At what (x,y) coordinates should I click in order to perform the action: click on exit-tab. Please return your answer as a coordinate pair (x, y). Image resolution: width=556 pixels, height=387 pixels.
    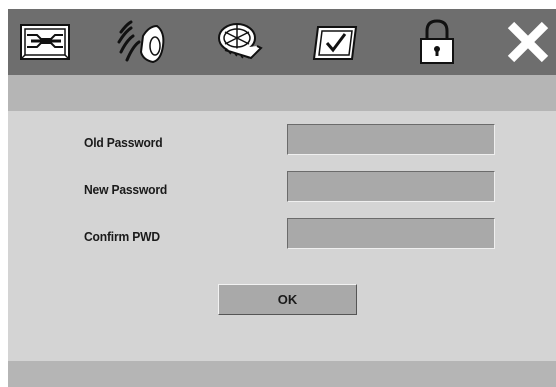
    Looking at the image, I should click on (528, 42).